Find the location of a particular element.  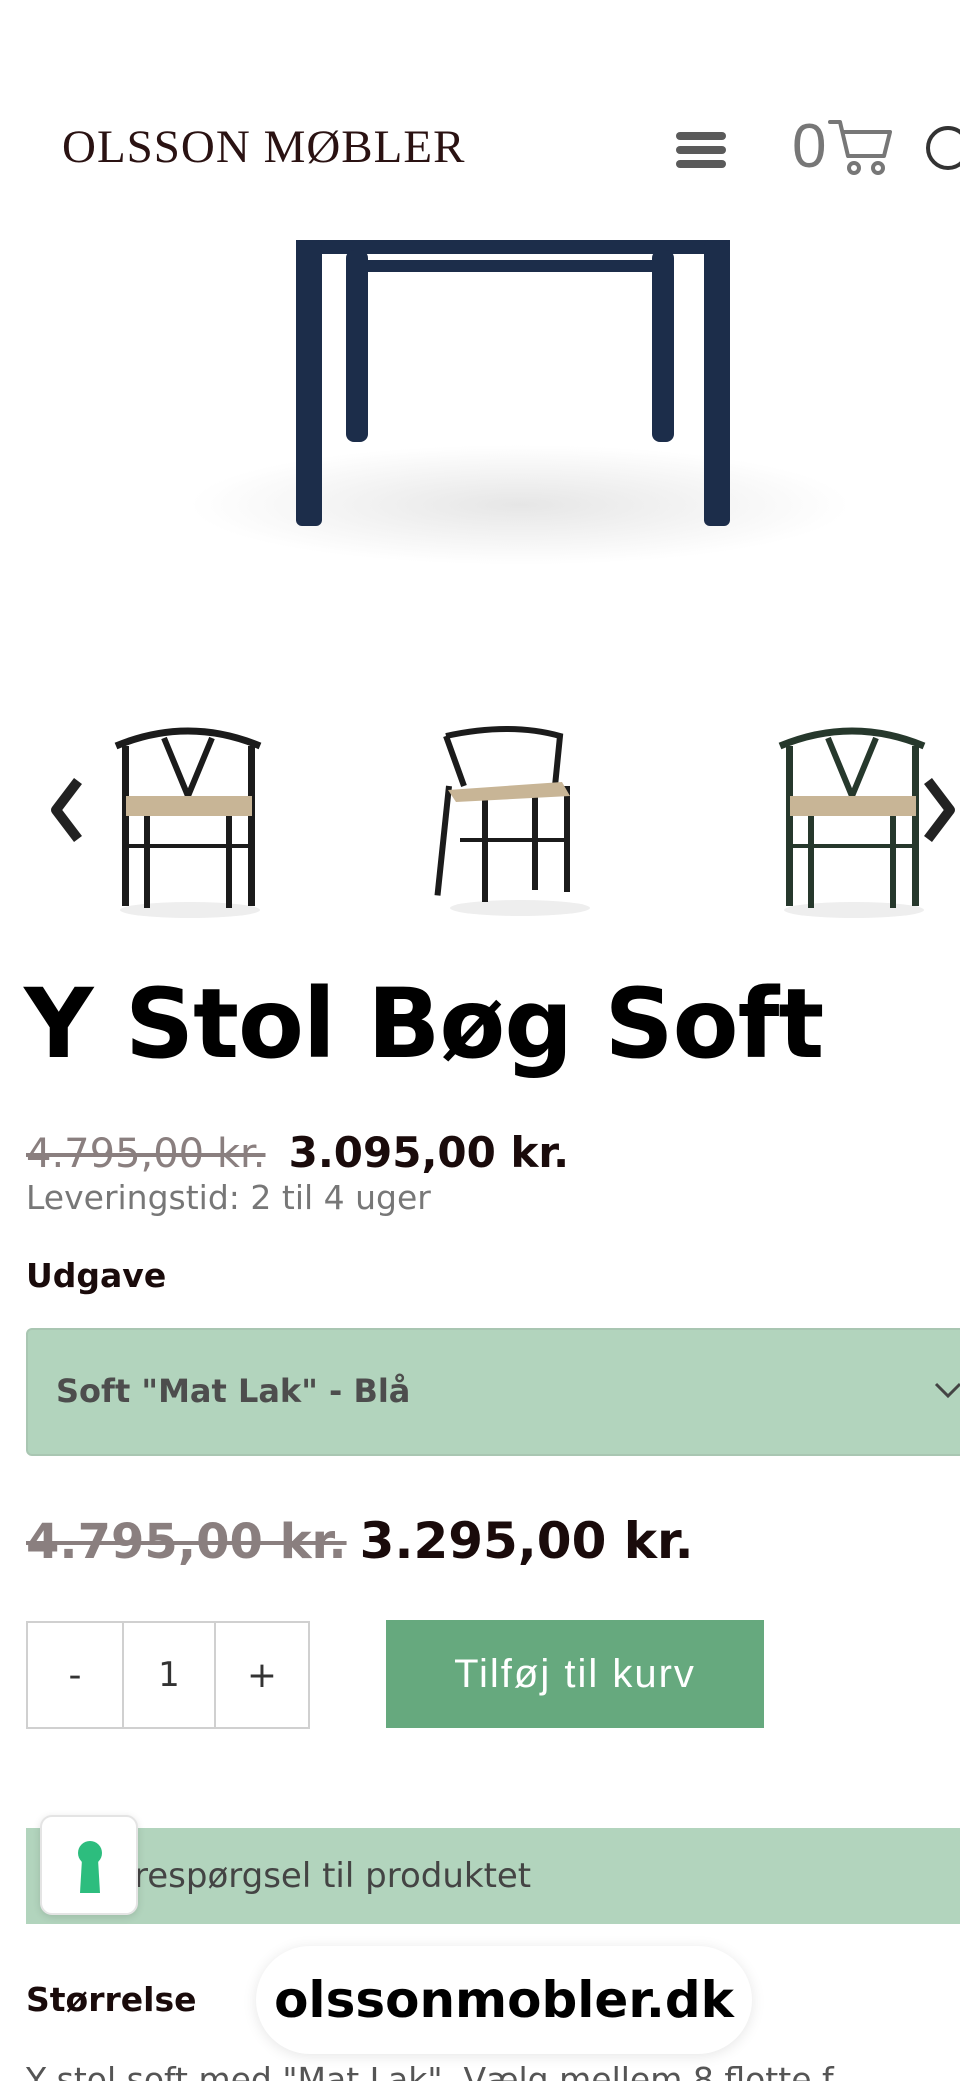

quantity-input: 1 is located at coordinates (169, 1675).